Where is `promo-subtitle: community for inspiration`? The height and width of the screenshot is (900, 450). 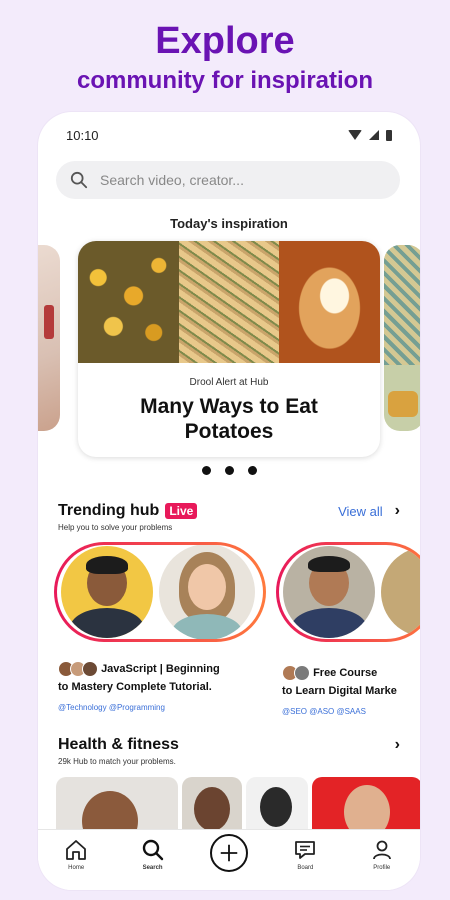 promo-subtitle: community for inspiration is located at coordinates (224, 80).